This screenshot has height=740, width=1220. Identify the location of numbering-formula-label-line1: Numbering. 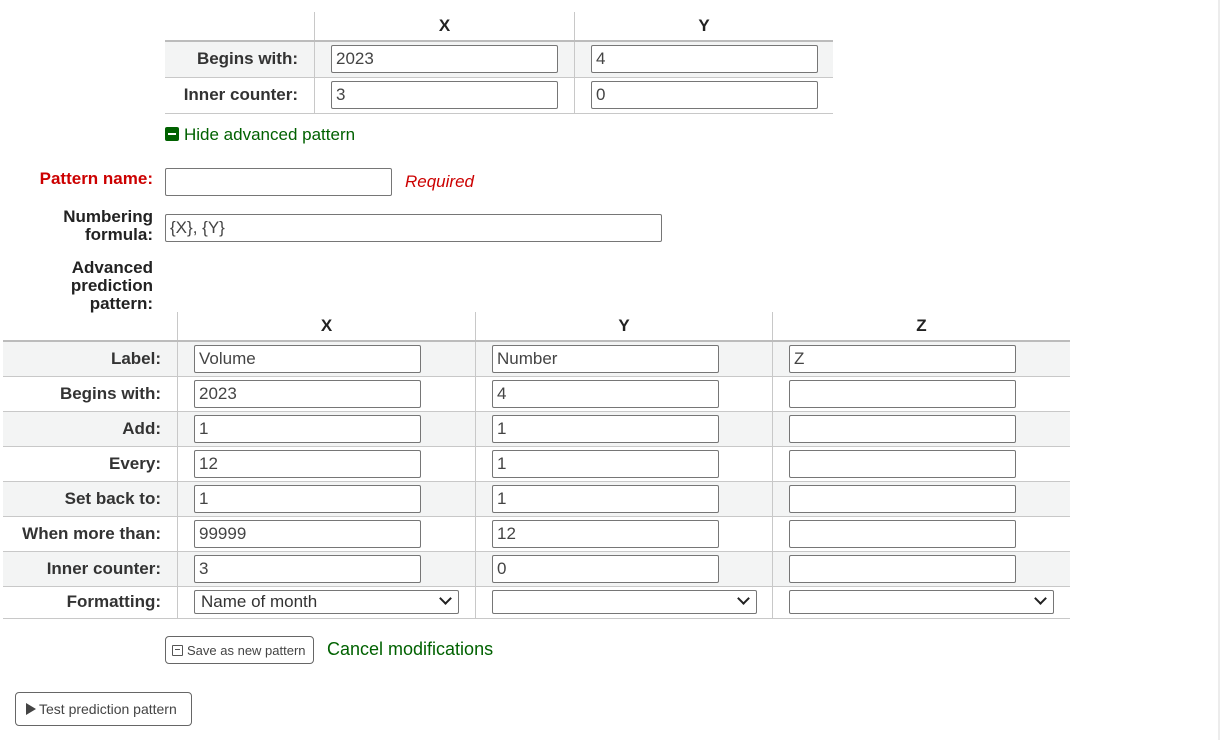
(108, 216).